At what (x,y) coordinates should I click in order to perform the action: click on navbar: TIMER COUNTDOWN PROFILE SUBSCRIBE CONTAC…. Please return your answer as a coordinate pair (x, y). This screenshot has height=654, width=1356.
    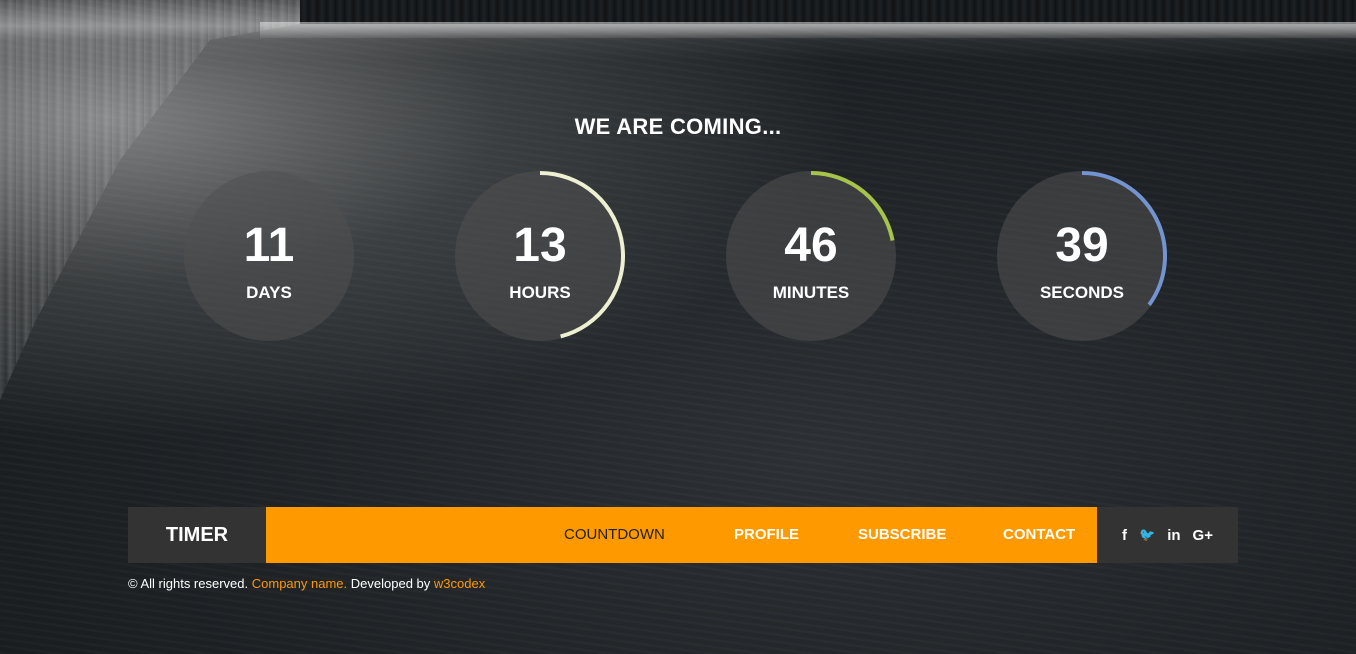
    Looking at the image, I should click on (683, 535).